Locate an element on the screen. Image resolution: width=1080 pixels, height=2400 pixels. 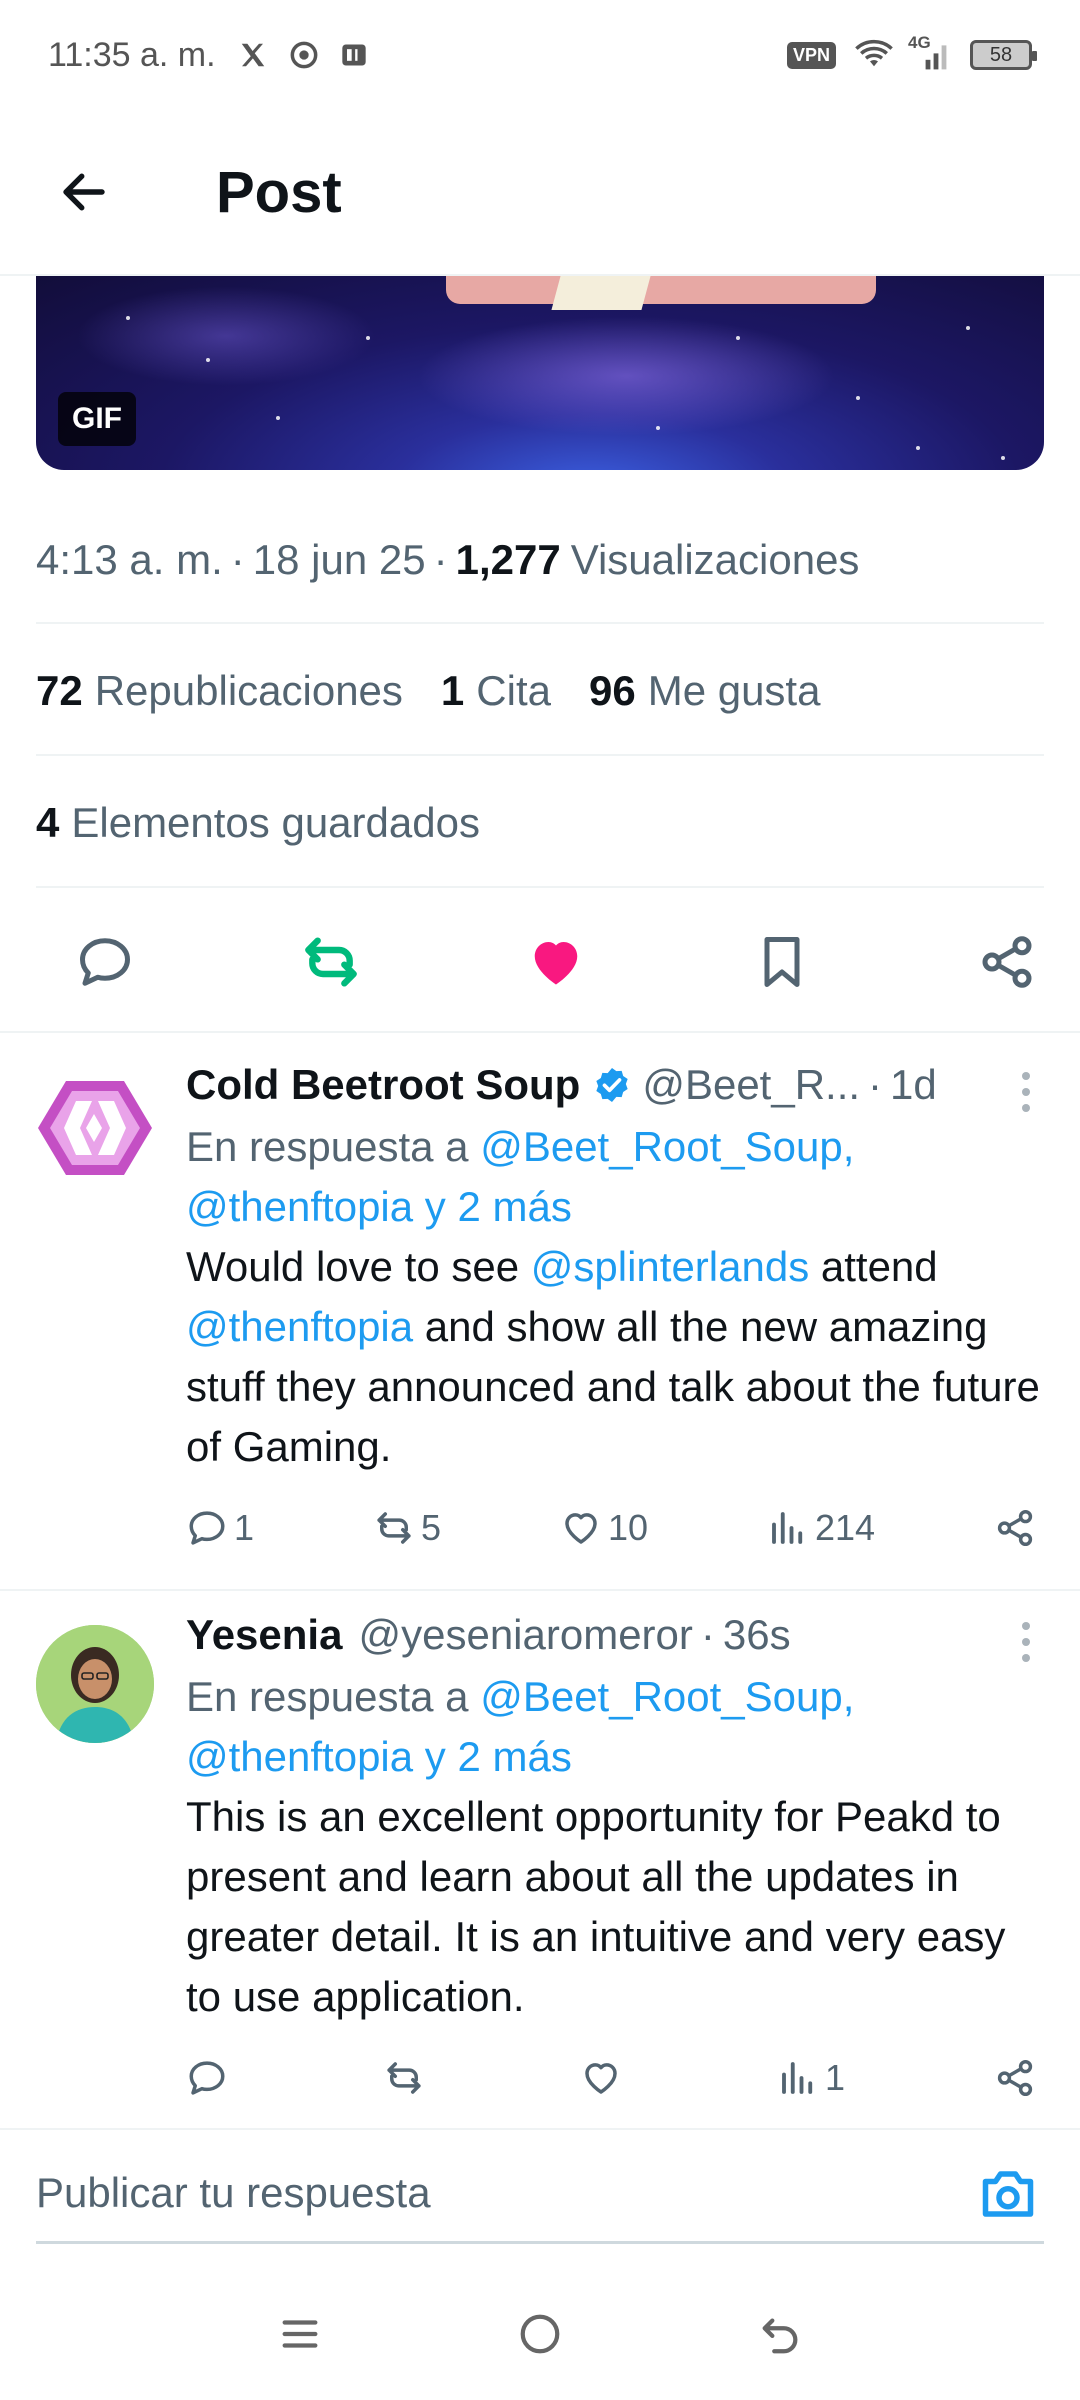
repost-button: 5 is located at coordinates (407, 1528).